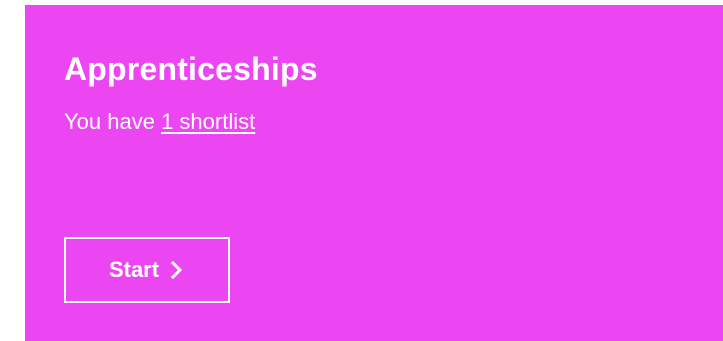 Image resolution: width=723 pixels, height=341 pixels. What do you see at coordinates (208, 121) in the screenshot?
I see `shortlist-link: 1 shortlist` at bounding box center [208, 121].